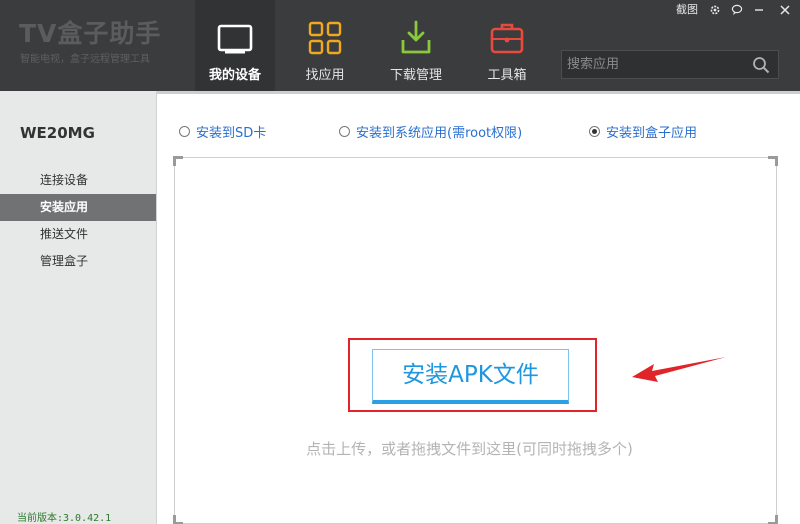  I want to click on nav-toolbox-label: 工具箱, so click(507, 75).